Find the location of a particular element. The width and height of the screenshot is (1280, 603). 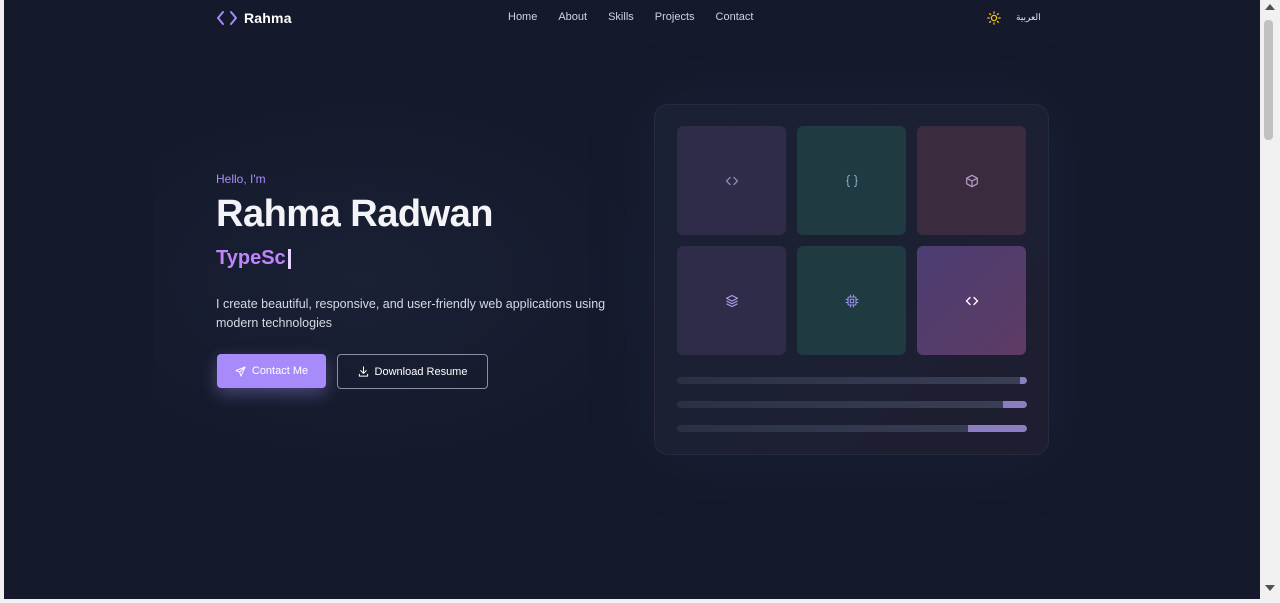

tile-braces is located at coordinates (851, 180).